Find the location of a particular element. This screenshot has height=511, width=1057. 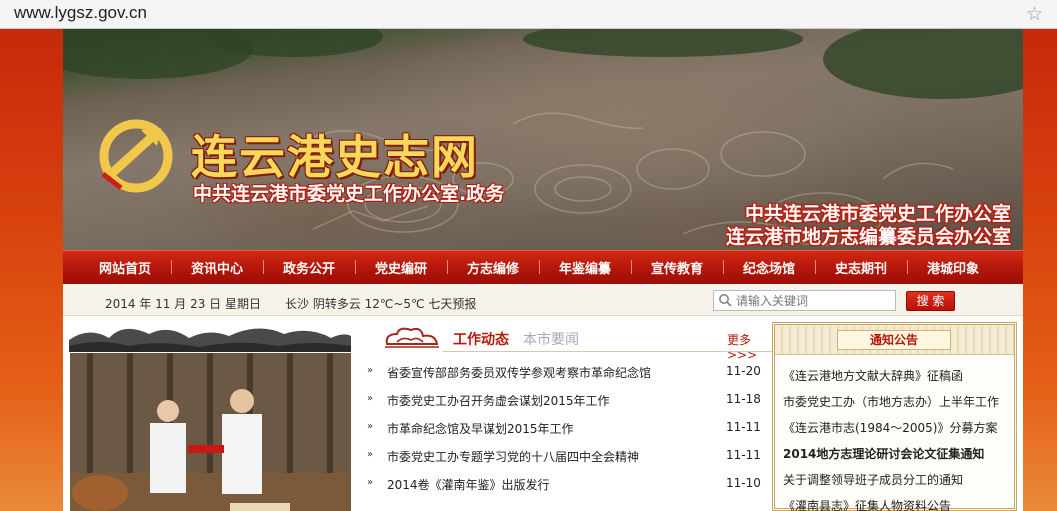

search-button: 搜 索 is located at coordinates (930, 301).